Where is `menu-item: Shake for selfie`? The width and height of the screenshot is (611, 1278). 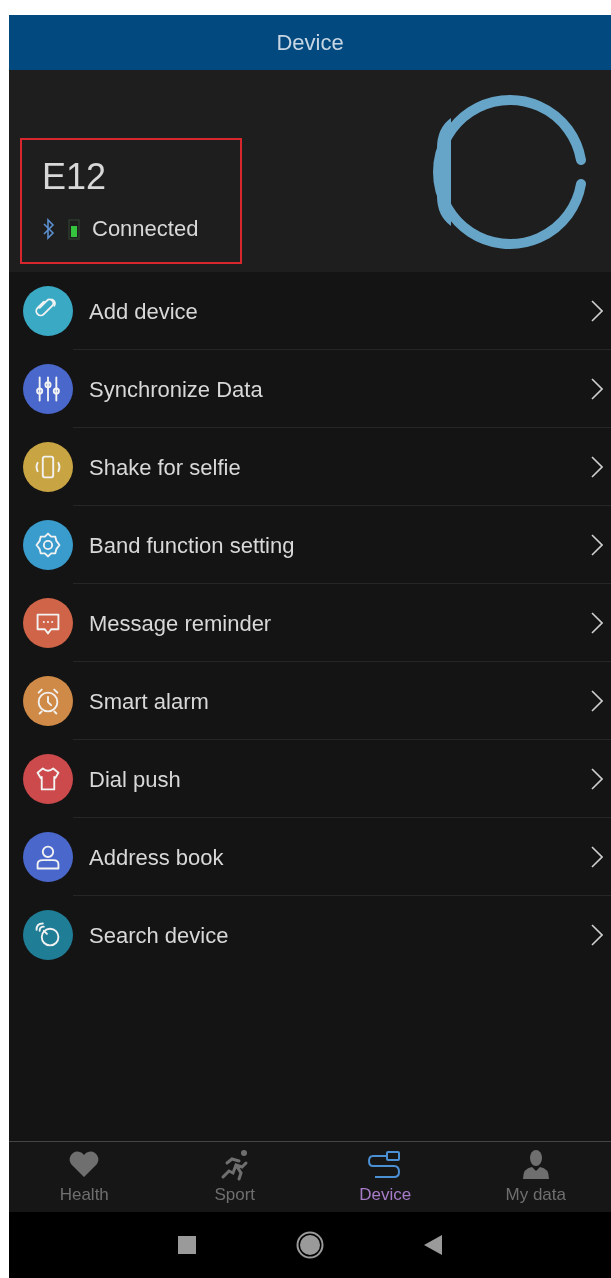
menu-item: Shake for selfie is located at coordinates (310, 467).